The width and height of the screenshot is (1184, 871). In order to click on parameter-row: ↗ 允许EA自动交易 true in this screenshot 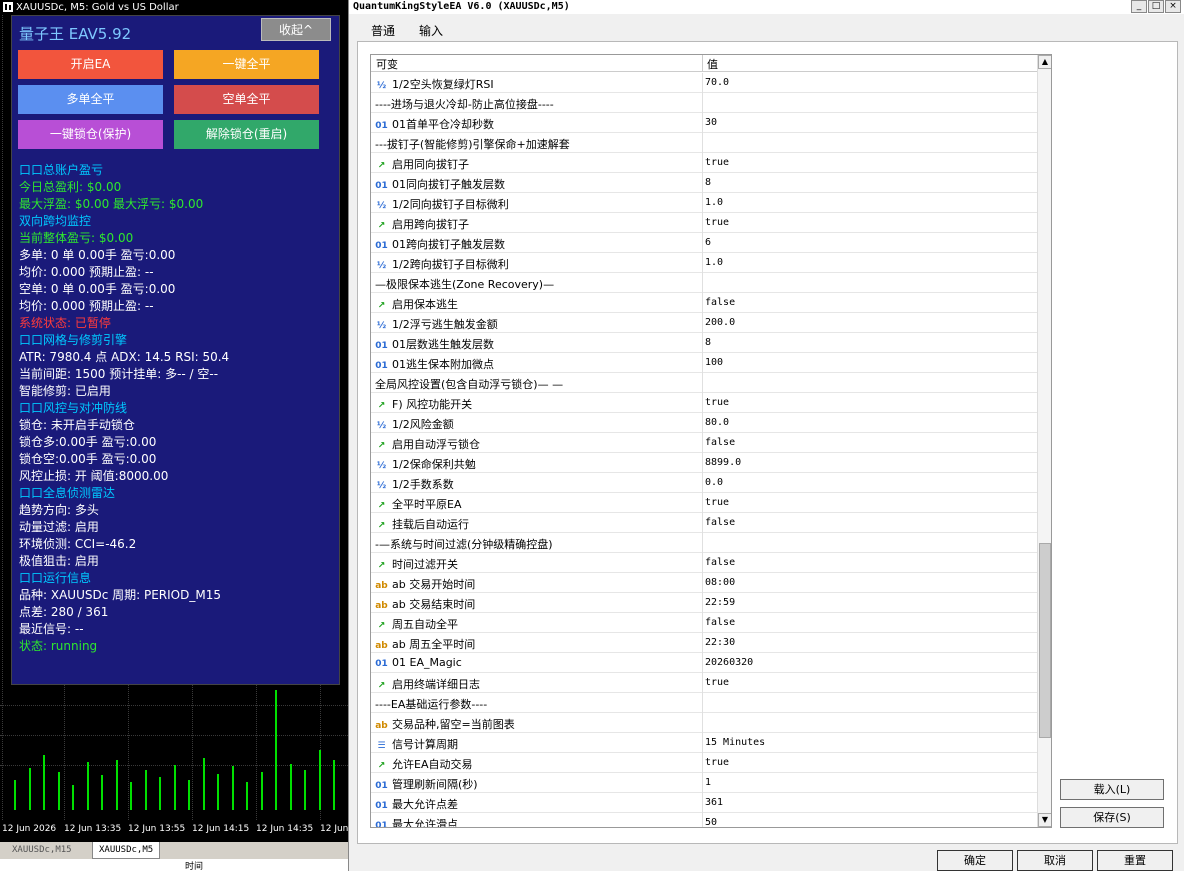, I will do `click(704, 763)`.